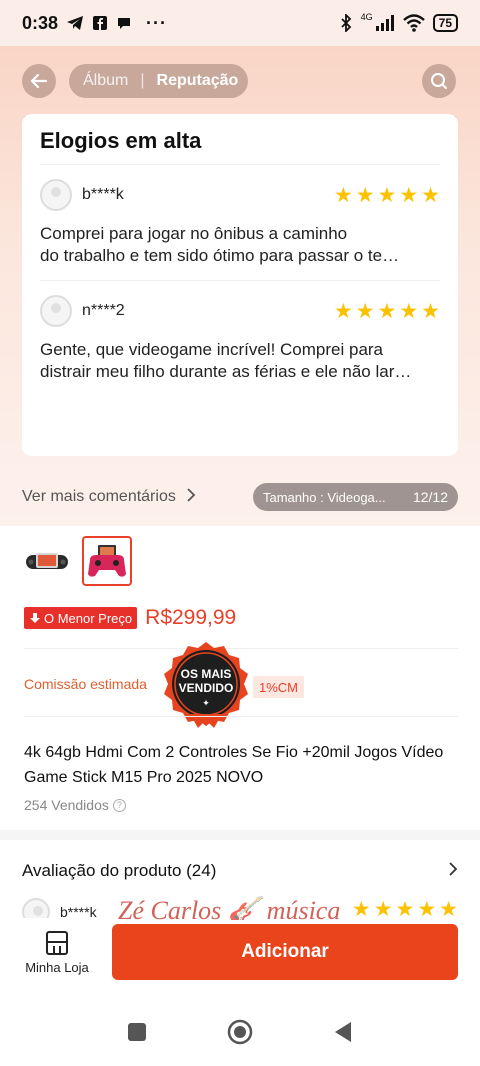 The width and height of the screenshot is (480, 1066). What do you see at coordinates (191, 617) in the screenshot?
I see `product-price: R$299,99` at bounding box center [191, 617].